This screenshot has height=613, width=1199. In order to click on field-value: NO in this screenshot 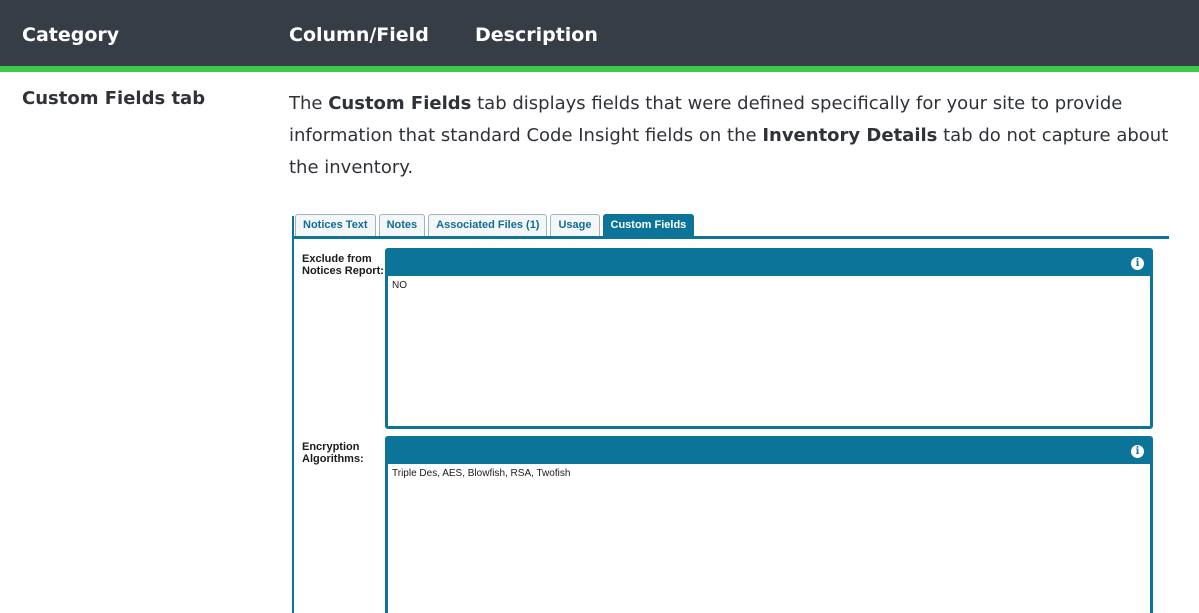, I will do `click(769, 285)`.